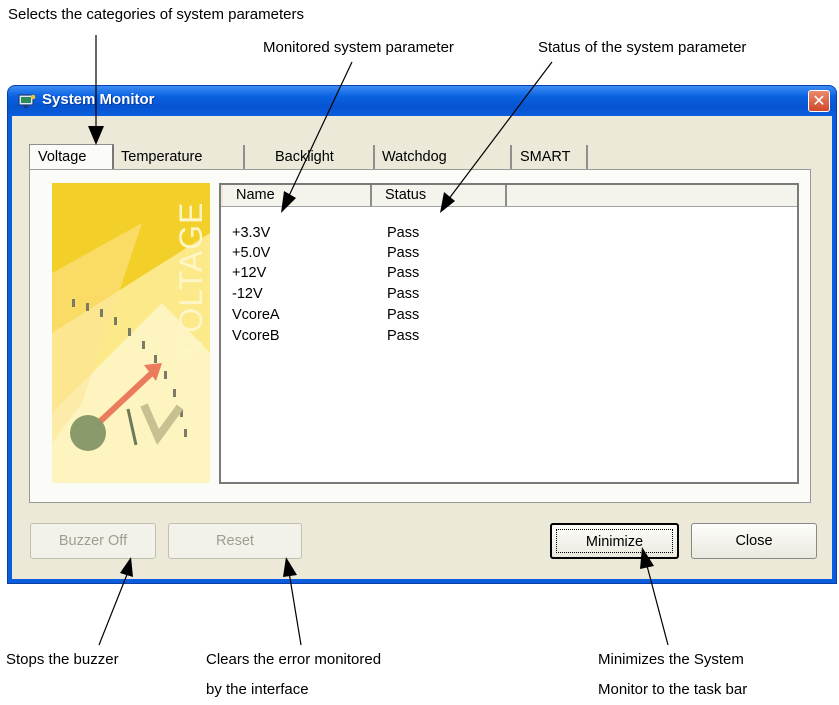 The image size is (839, 705). I want to click on voltage-caption: VOLTAGE, so click(191, 278).